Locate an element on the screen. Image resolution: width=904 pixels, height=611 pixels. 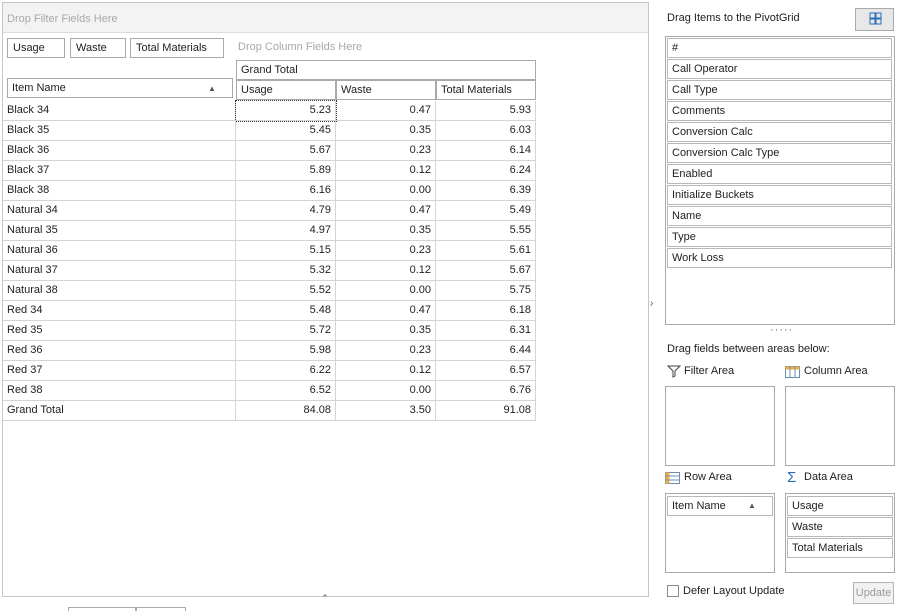
column-header-grand-total: Grand Total is located at coordinates (386, 70).